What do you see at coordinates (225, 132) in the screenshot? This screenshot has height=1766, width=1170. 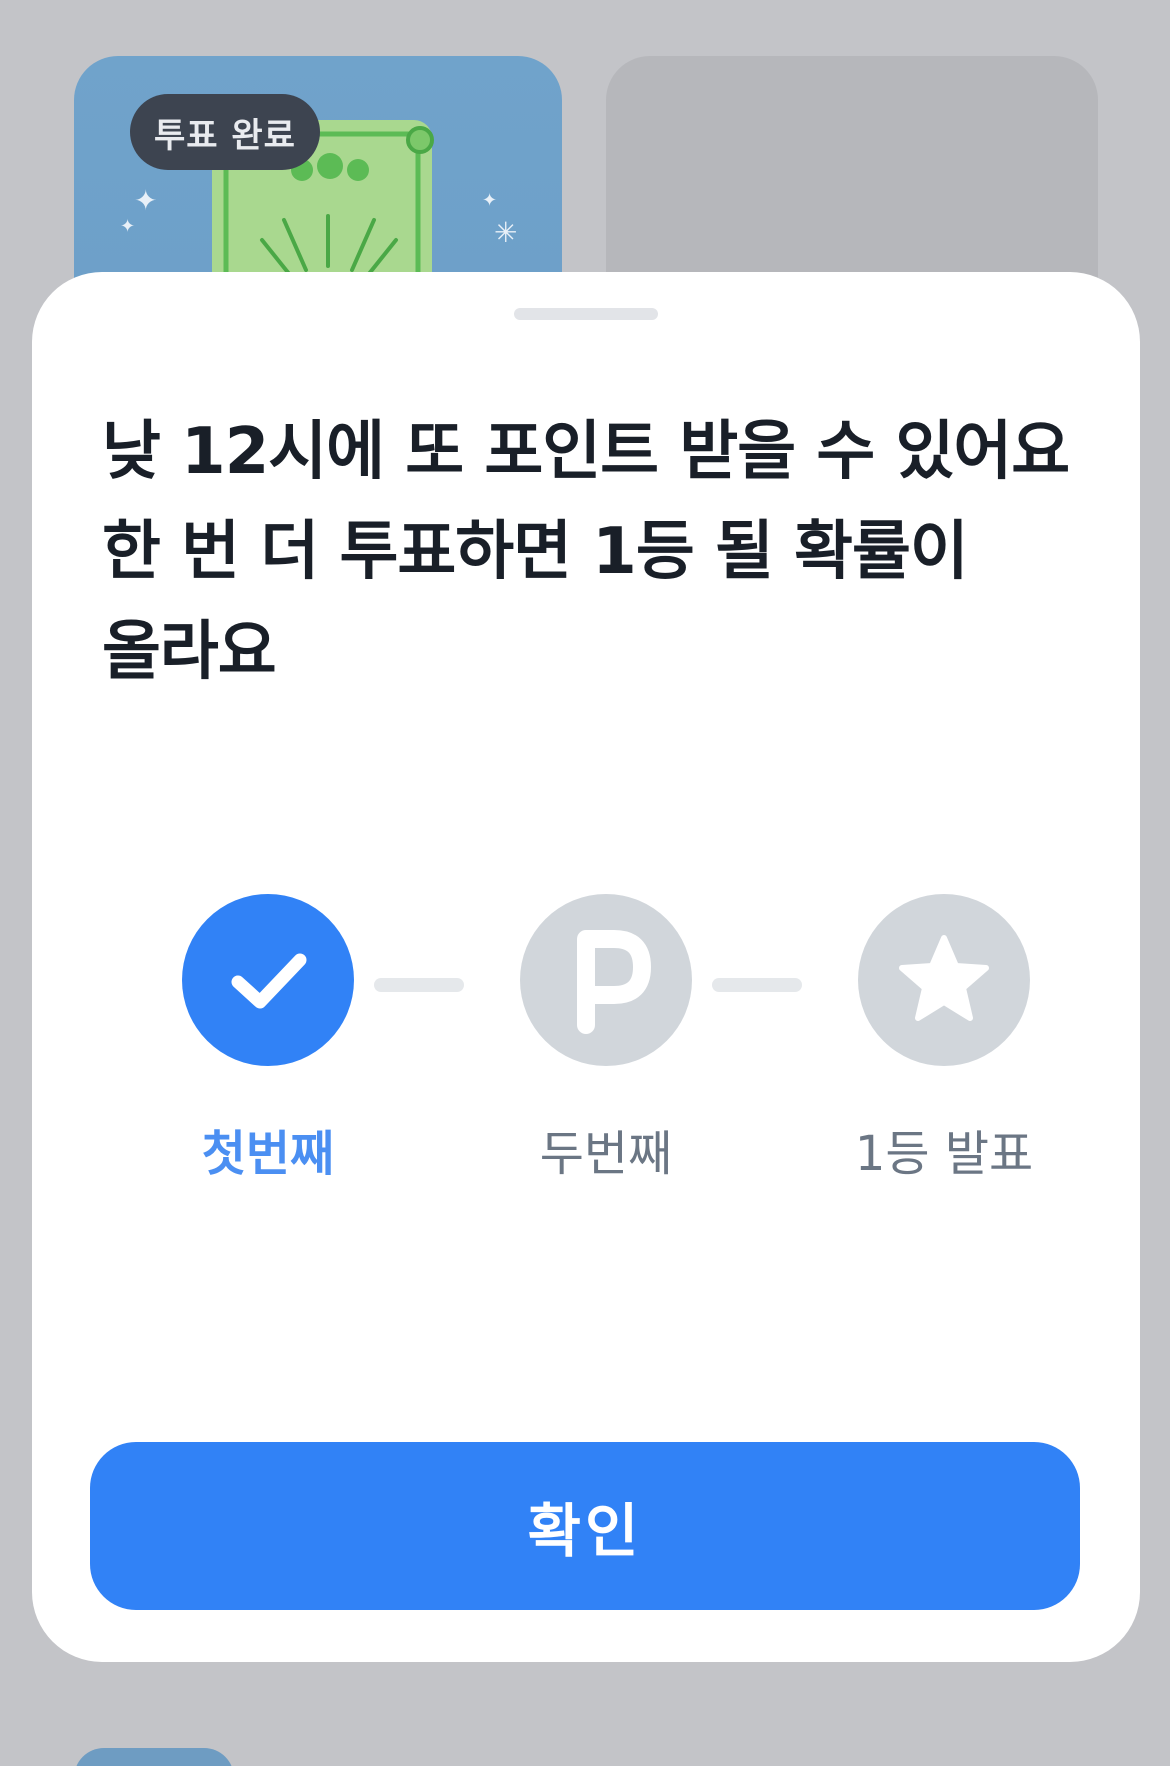 I see `vote-complete-badge: 투표 완료` at bounding box center [225, 132].